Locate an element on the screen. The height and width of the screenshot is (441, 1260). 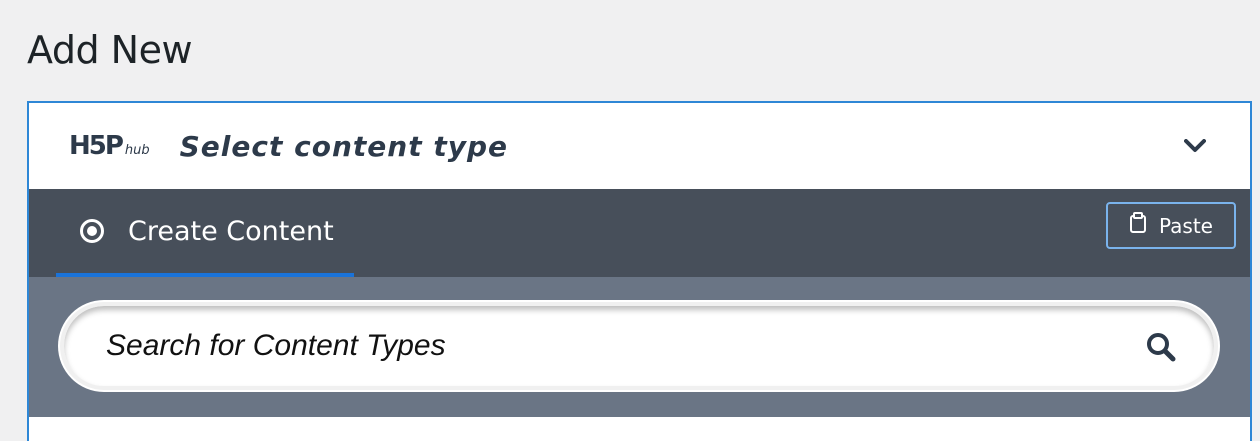
tab-create-content: Create Content is located at coordinates (205, 233).